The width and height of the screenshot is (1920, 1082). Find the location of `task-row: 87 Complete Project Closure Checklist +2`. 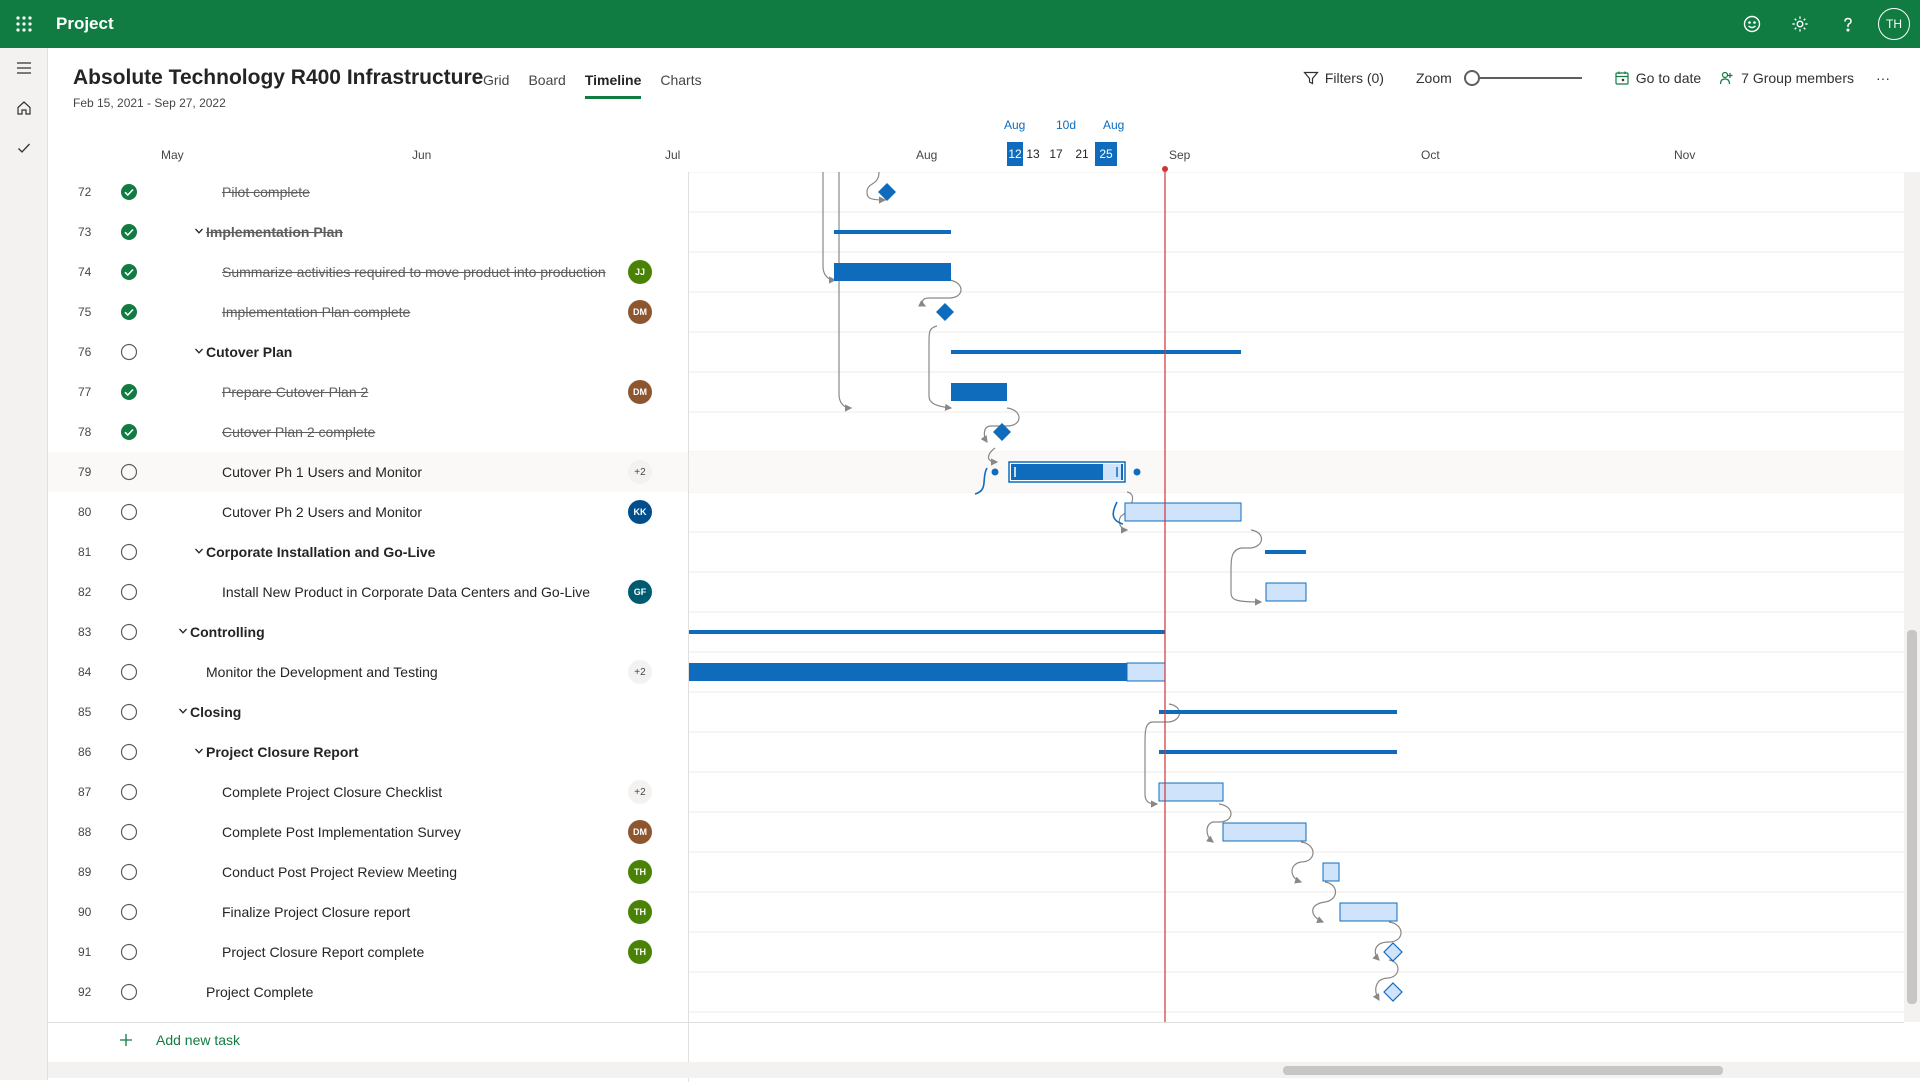

task-row: 87 Complete Project Closure Checklist +2 is located at coordinates (368, 792).